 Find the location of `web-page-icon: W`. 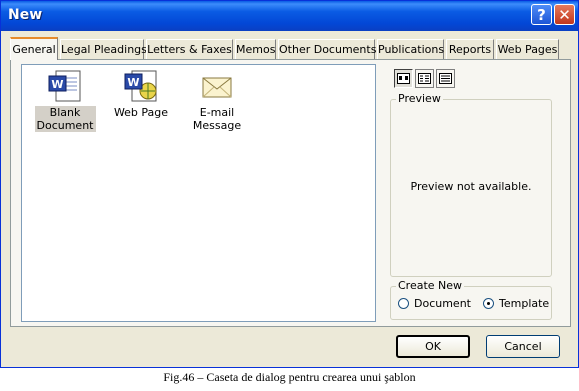

web-page-icon: W is located at coordinates (140, 86).